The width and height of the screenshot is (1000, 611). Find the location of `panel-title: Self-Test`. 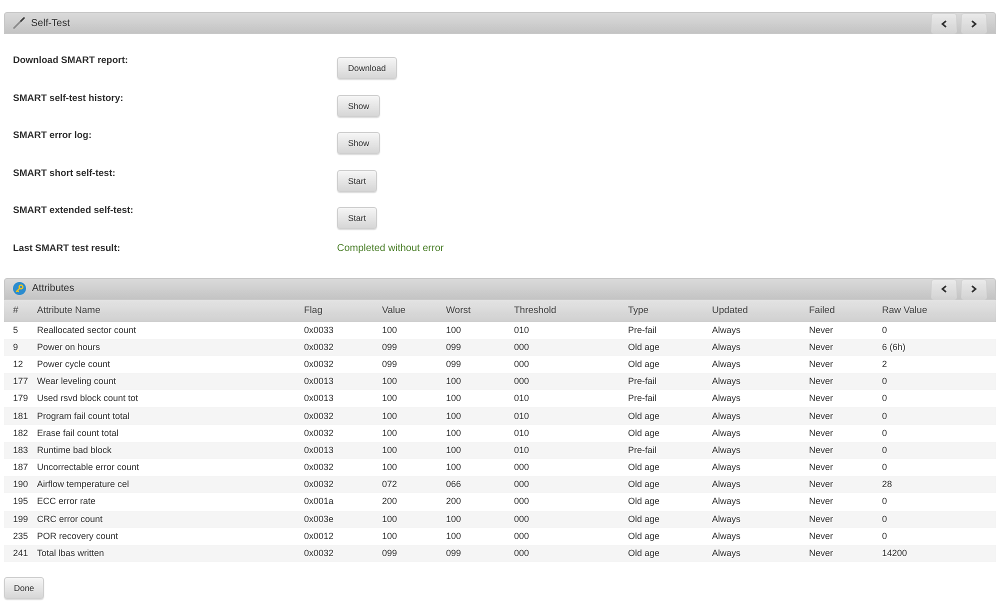

panel-title: Self-Test is located at coordinates (50, 23).